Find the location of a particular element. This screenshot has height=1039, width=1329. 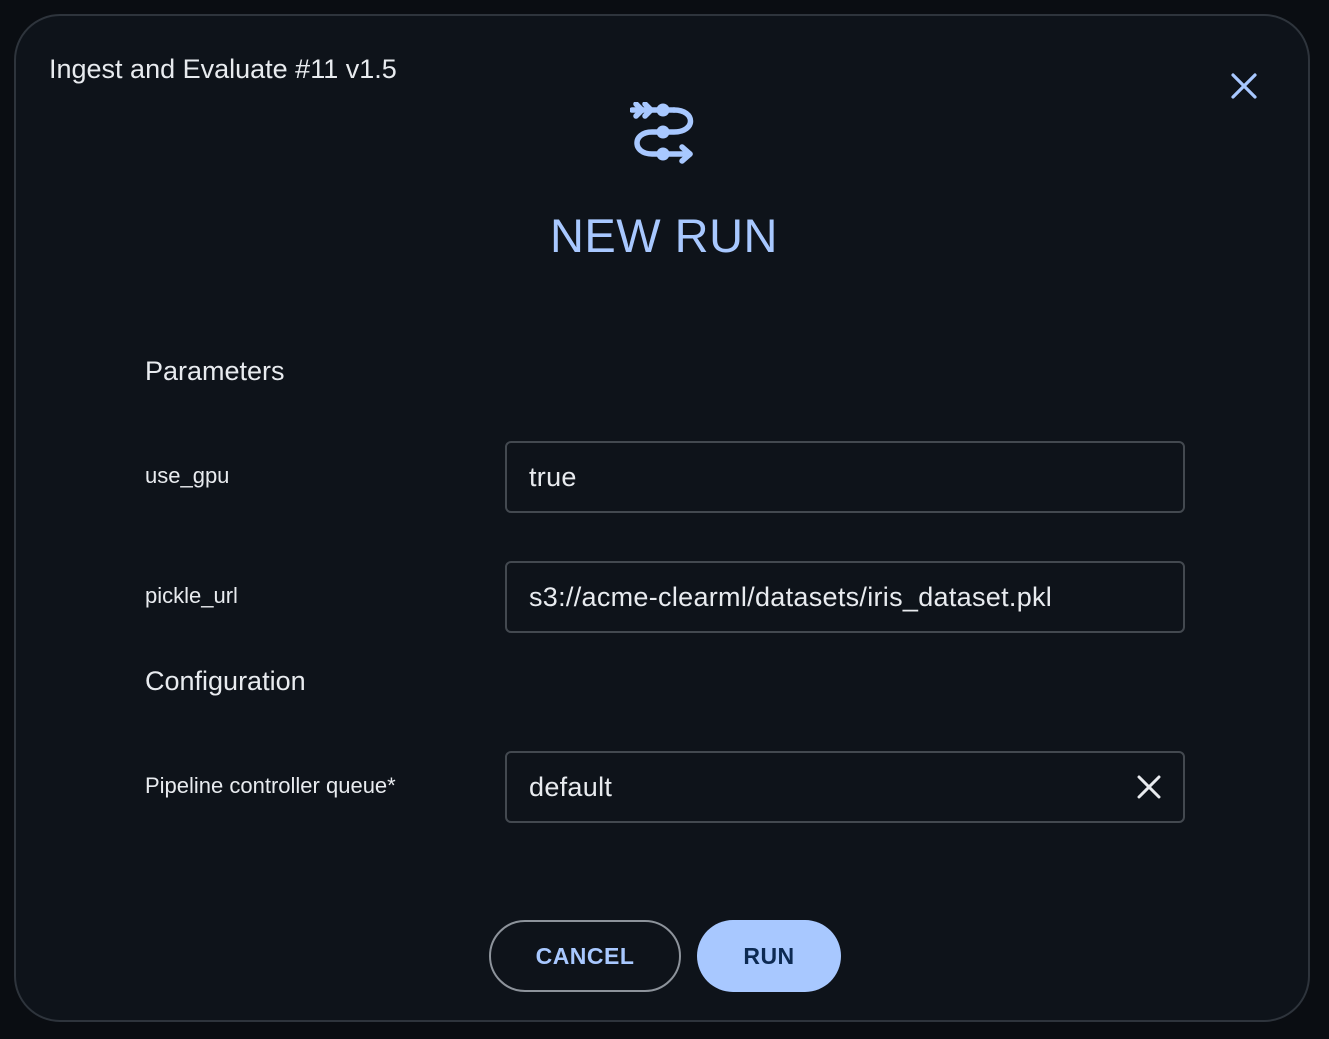

clear-queue-button is located at coordinates (1149, 787).